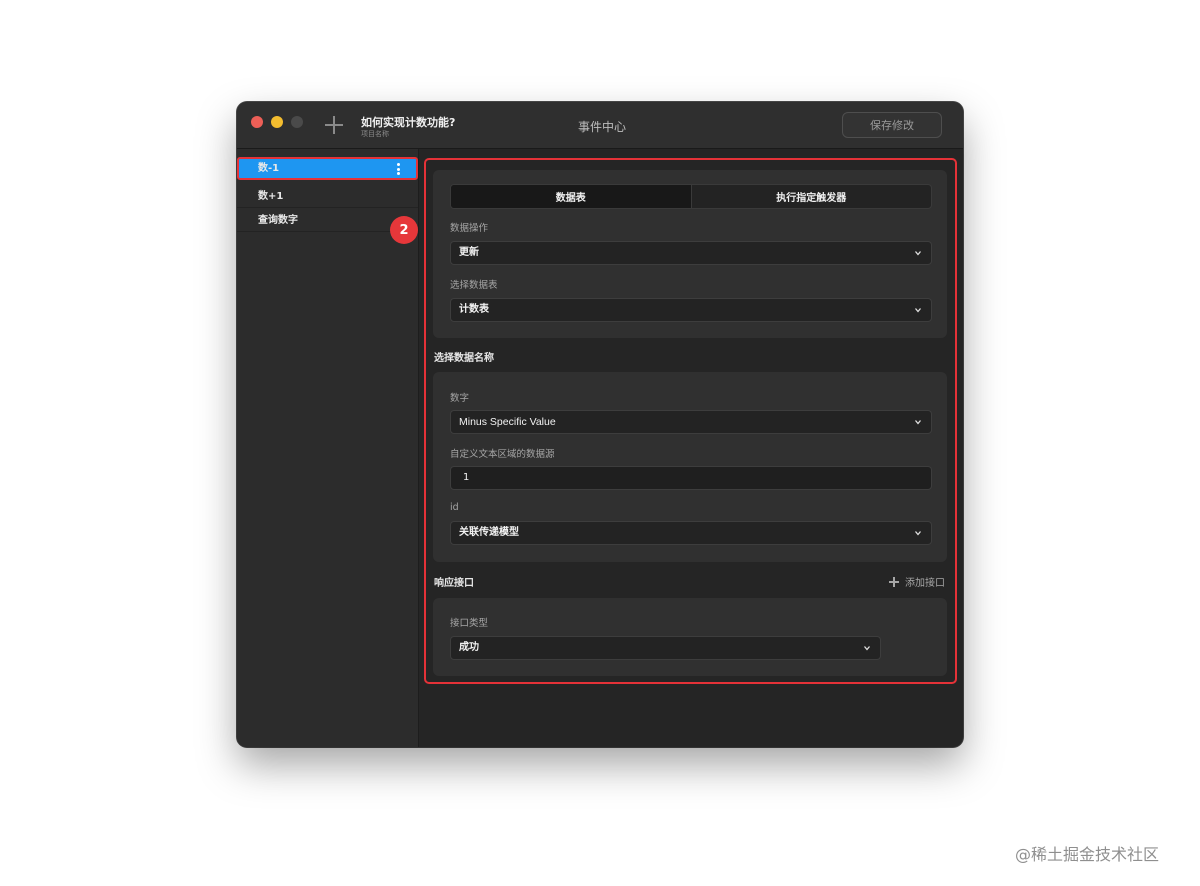  I want to click on custom-source-input: 1, so click(691, 478).